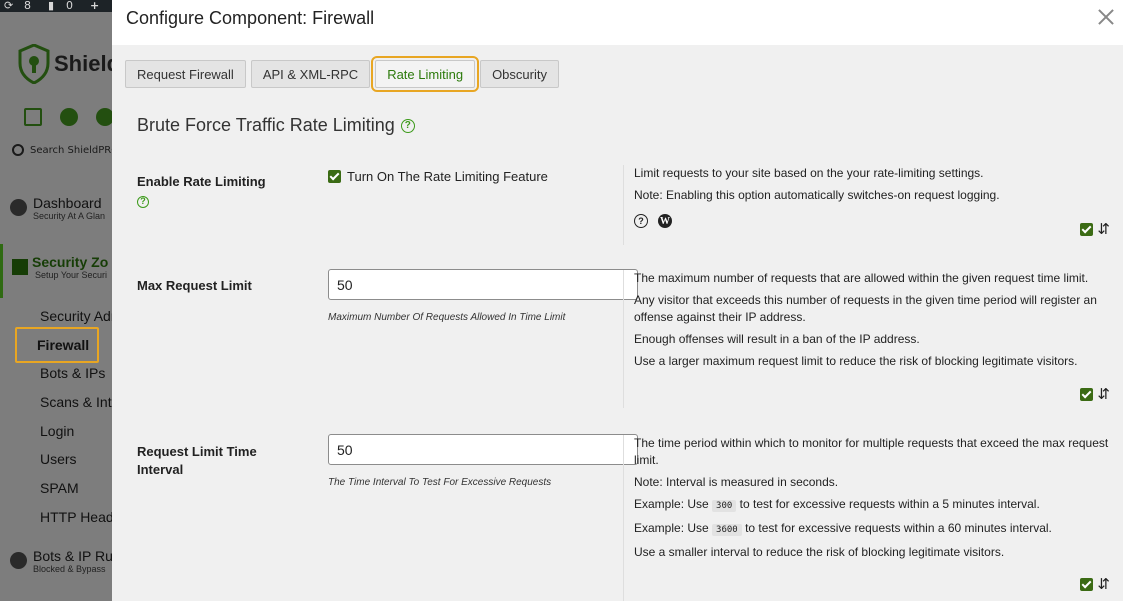 The image size is (1123, 601). Describe the element at coordinates (185, 74) in the screenshot. I see `tab-request-firewall: Request Firewall` at that location.